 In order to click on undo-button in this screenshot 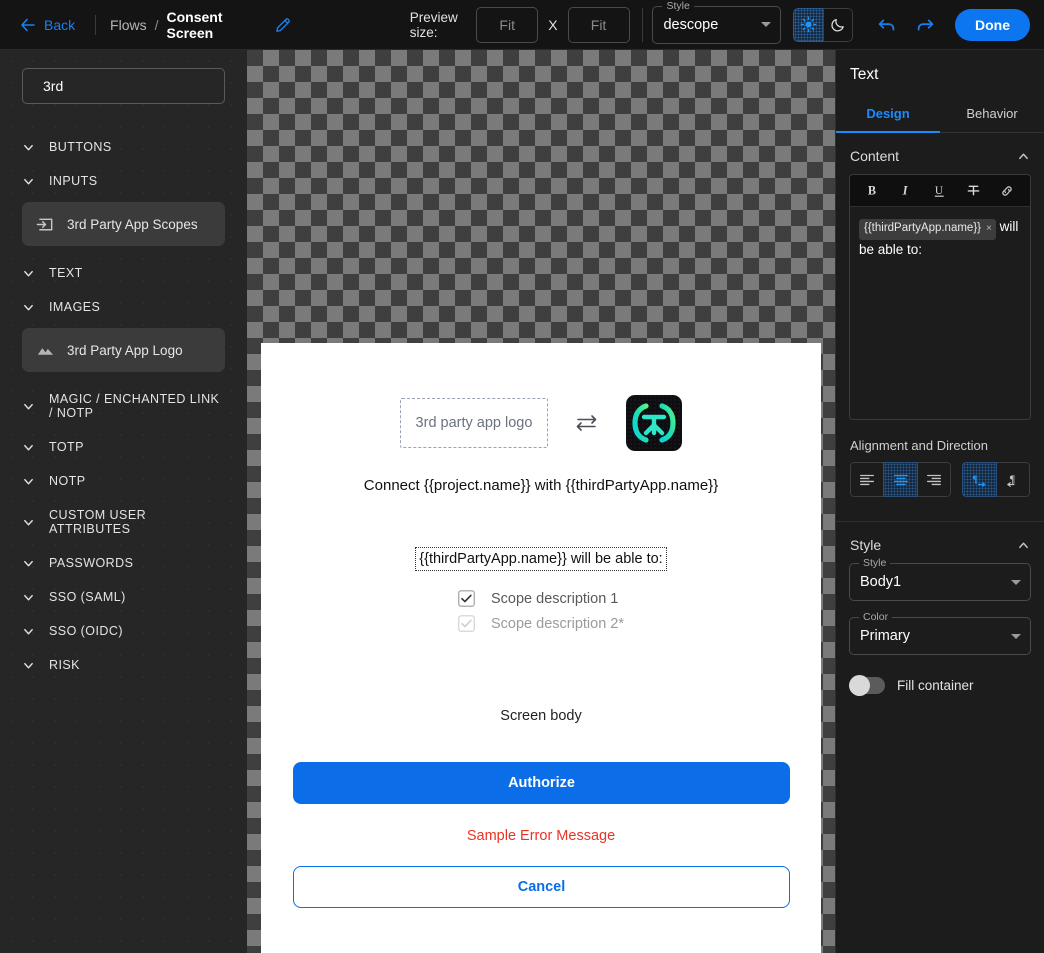, I will do `click(887, 25)`.